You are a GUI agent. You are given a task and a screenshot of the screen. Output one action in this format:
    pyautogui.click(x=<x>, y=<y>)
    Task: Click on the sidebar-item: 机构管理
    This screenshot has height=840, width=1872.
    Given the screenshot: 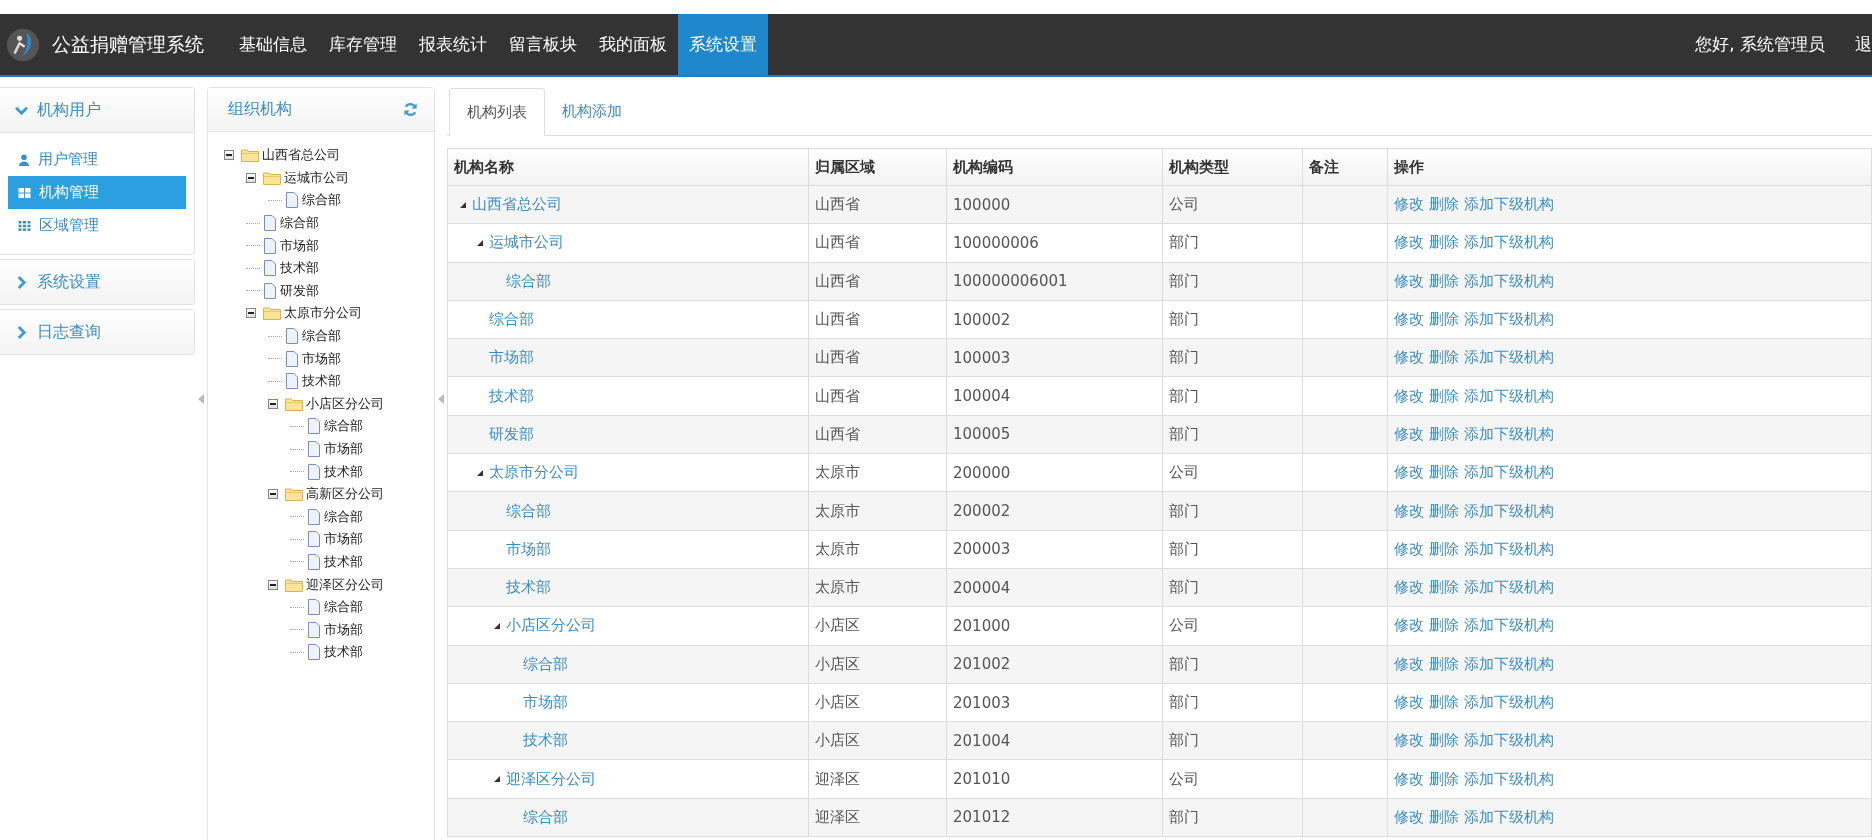 What is the action you would take?
    pyautogui.click(x=97, y=192)
    